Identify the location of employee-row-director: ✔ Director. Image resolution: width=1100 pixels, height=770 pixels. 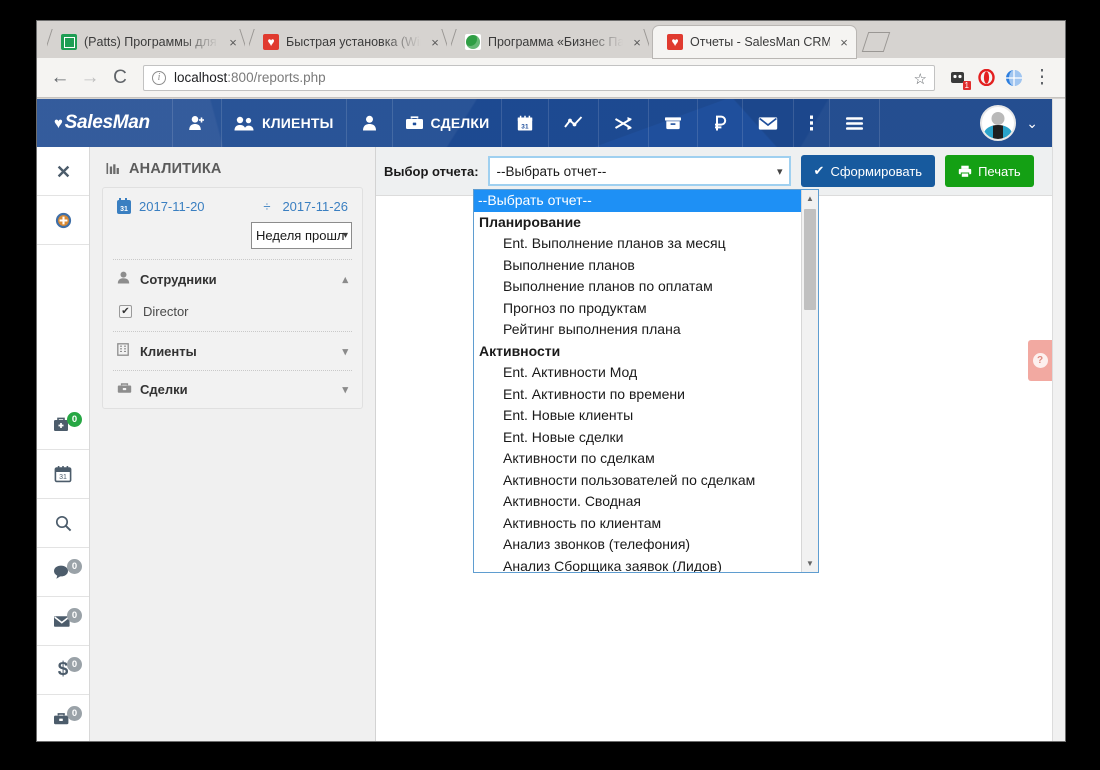
(232, 314).